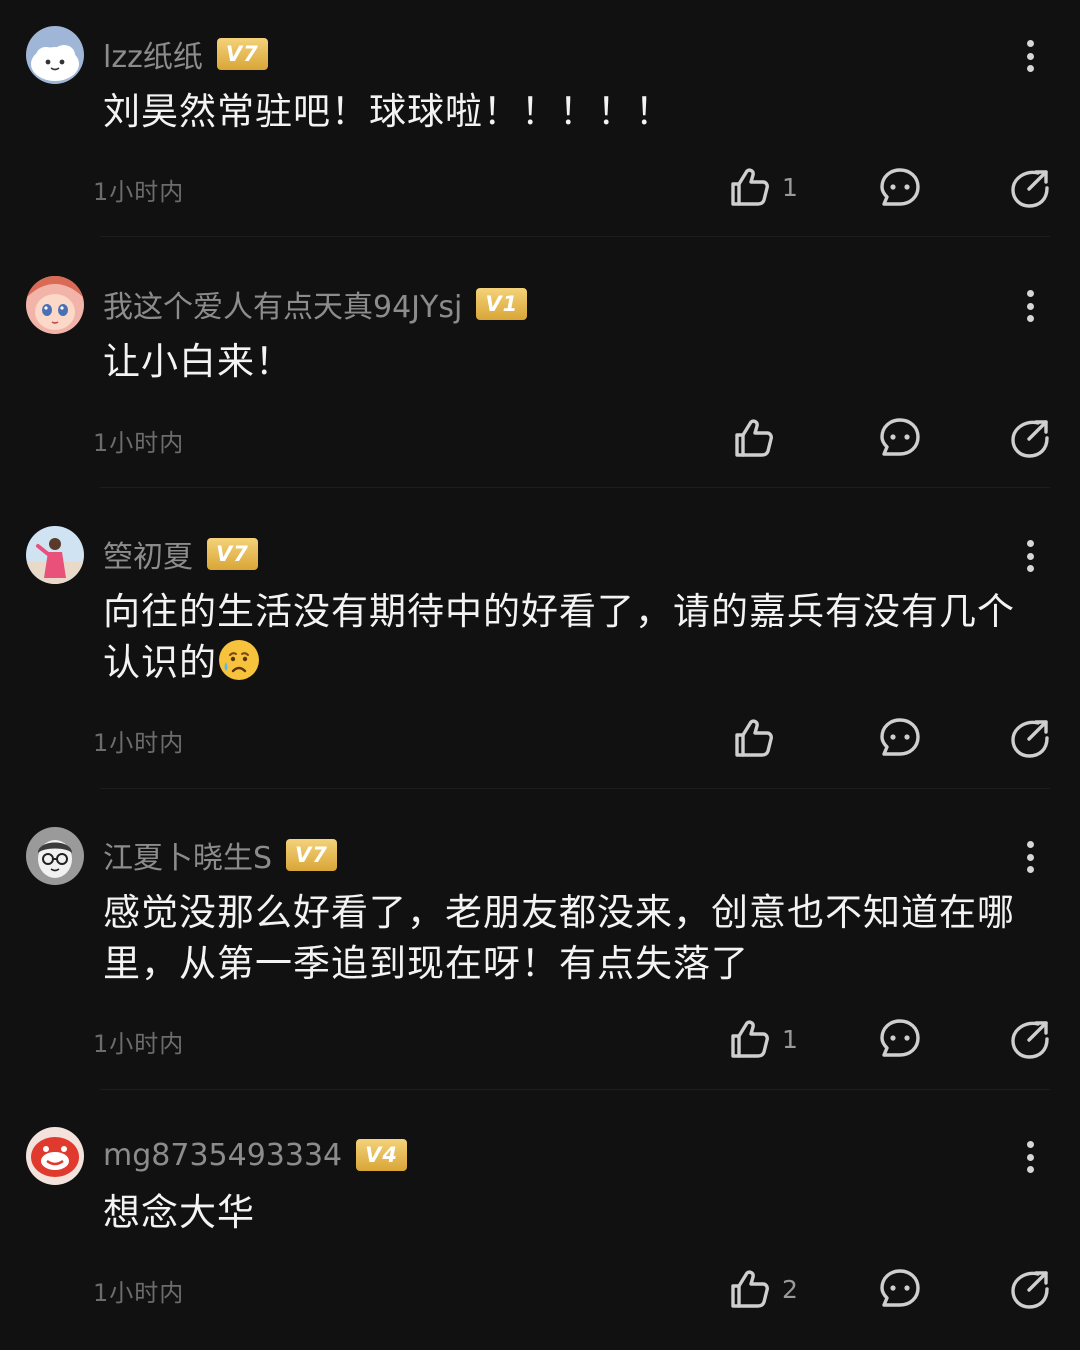  I want to click on like-button: 2, so click(763, 1289).